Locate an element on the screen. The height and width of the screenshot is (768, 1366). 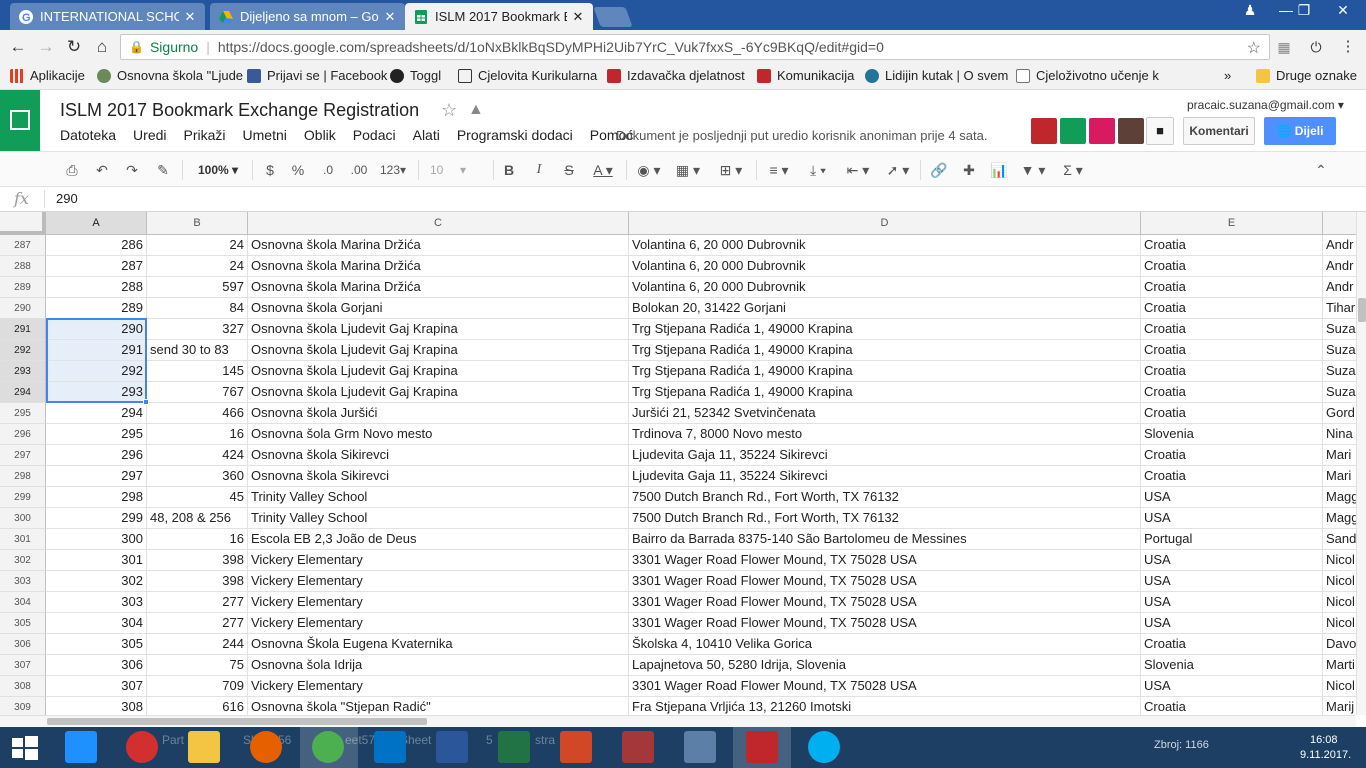
strikethrough-icon: S is located at coordinates (569, 170).